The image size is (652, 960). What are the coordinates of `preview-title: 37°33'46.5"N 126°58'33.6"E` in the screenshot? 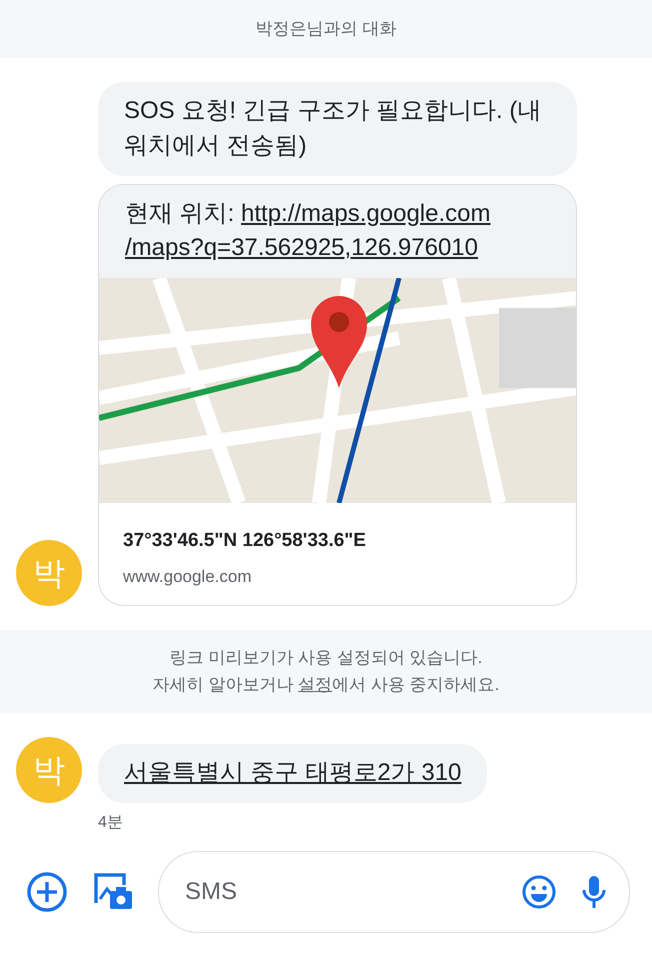 It's located at (245, 541).